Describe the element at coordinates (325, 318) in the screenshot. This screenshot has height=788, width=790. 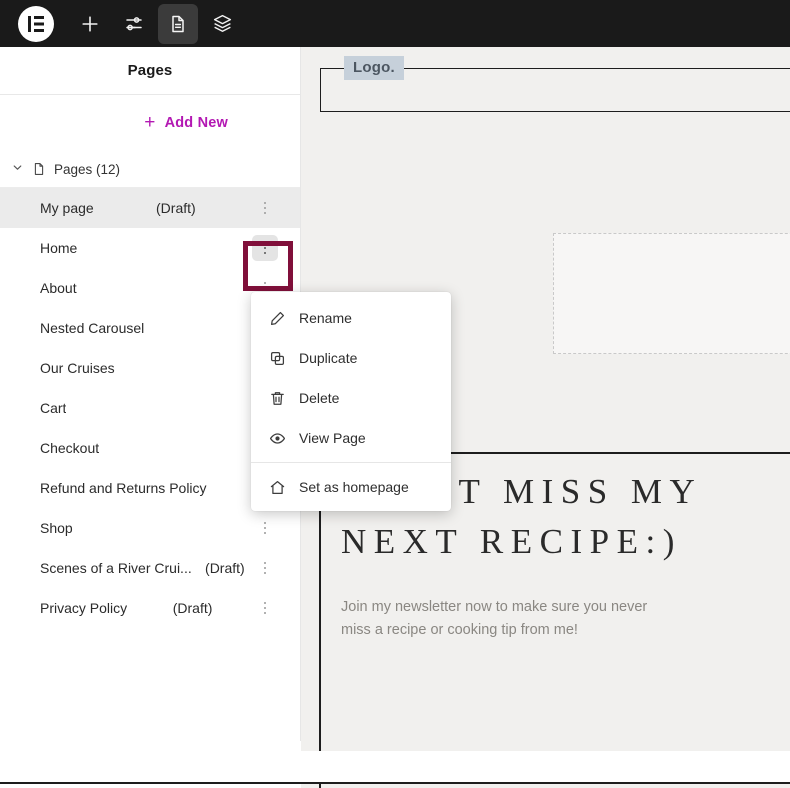
I see `context-menu-item-label: Rename` at that location.